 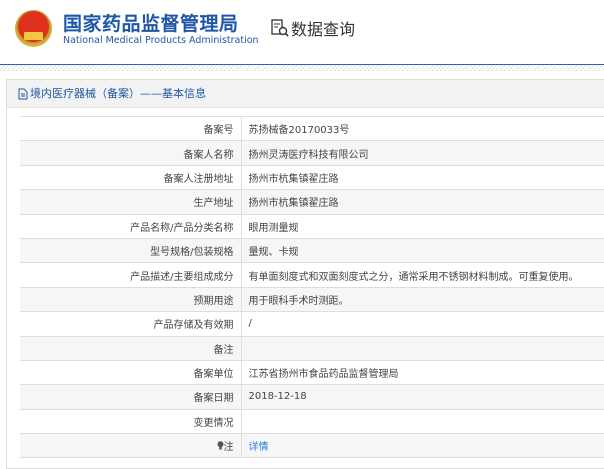 I want to click on note-label: 注, so click(x=228, y=448).